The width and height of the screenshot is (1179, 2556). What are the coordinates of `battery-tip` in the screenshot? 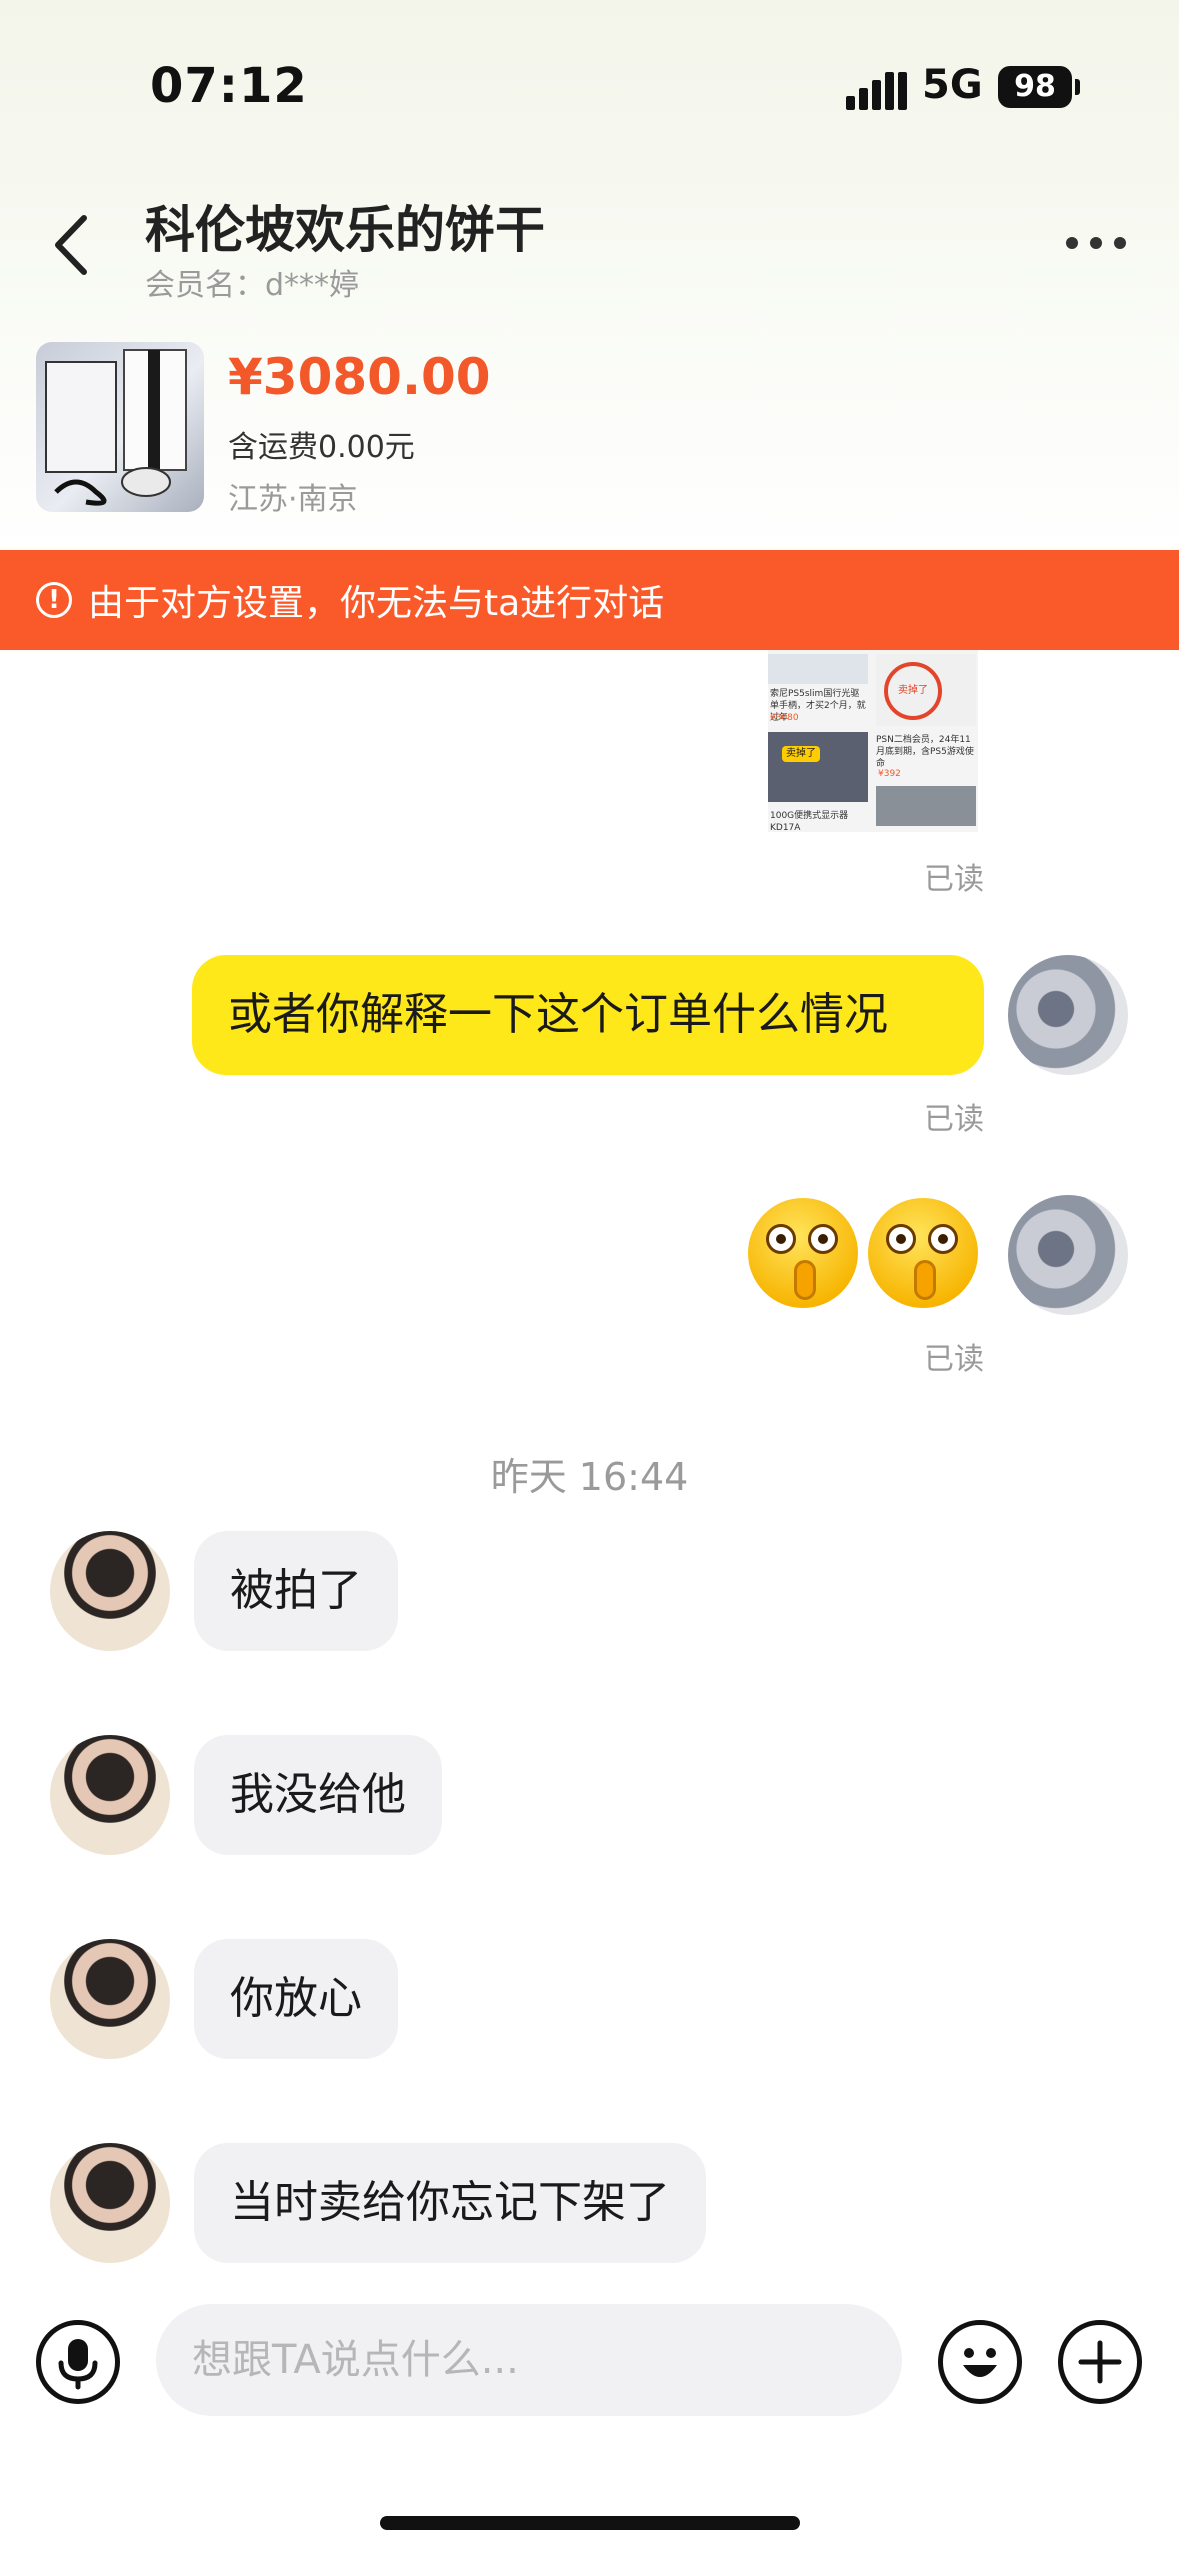 It's located at (1077, 87).